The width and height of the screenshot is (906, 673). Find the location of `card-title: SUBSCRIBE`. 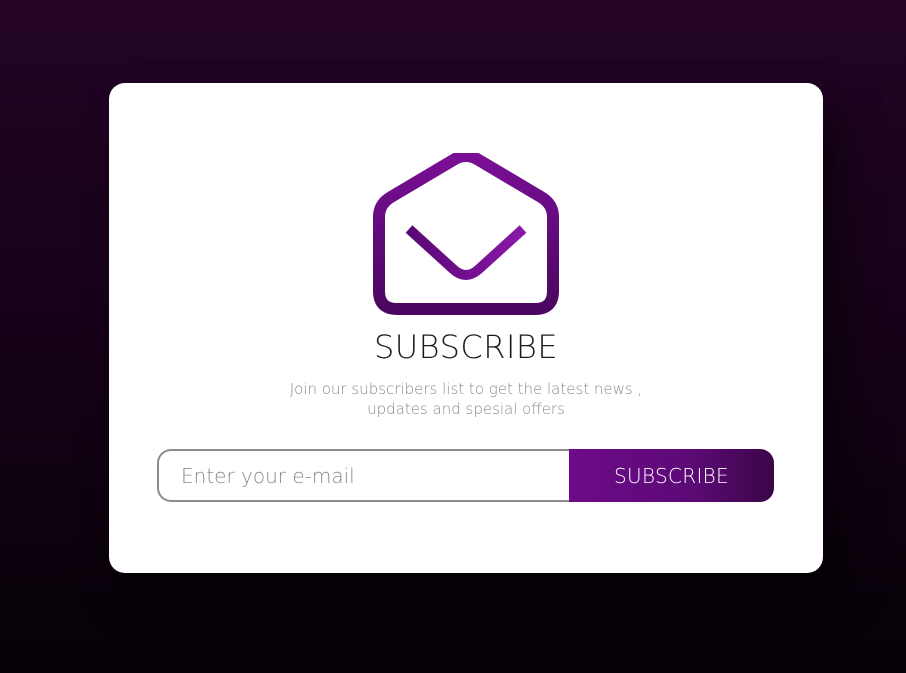

card-title: SUBSCRIBE is located at coordinates (466, 347).